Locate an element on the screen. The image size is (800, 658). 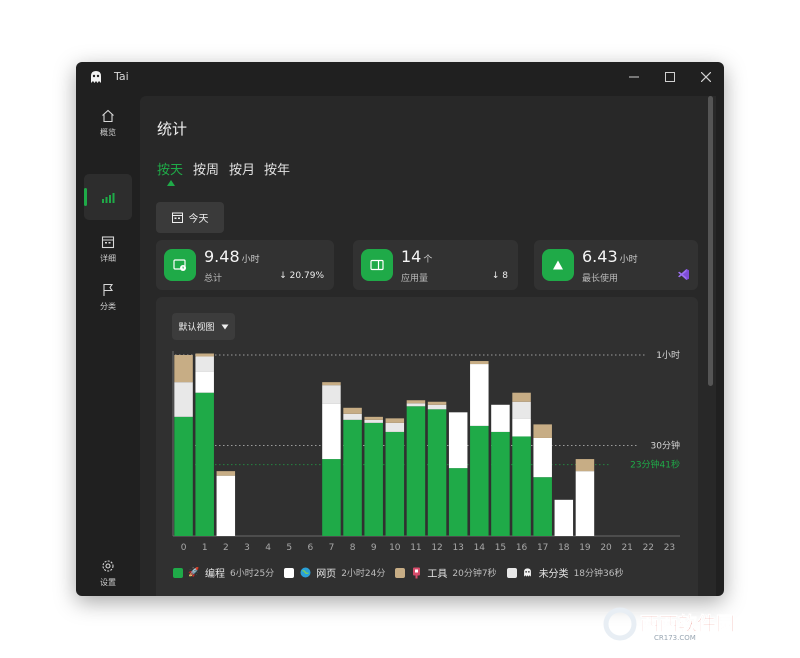
x-tick-label: 13 is located at coordinates (457, 548).